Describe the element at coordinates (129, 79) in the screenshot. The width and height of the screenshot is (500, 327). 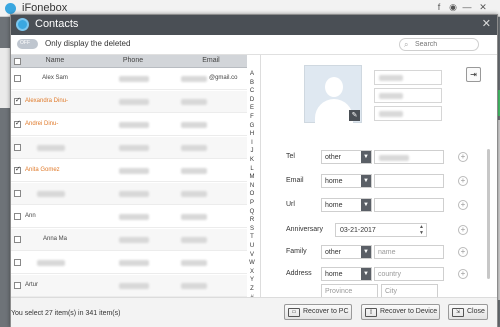
I see `table-row: Alex Sam @gmail.co` at that location.